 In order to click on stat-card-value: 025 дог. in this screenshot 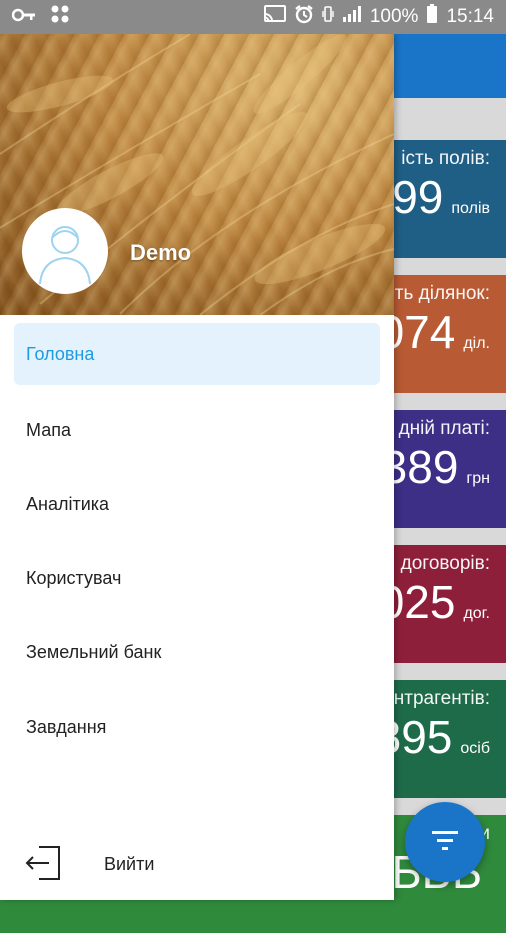, I will do `click(434, 602)`.